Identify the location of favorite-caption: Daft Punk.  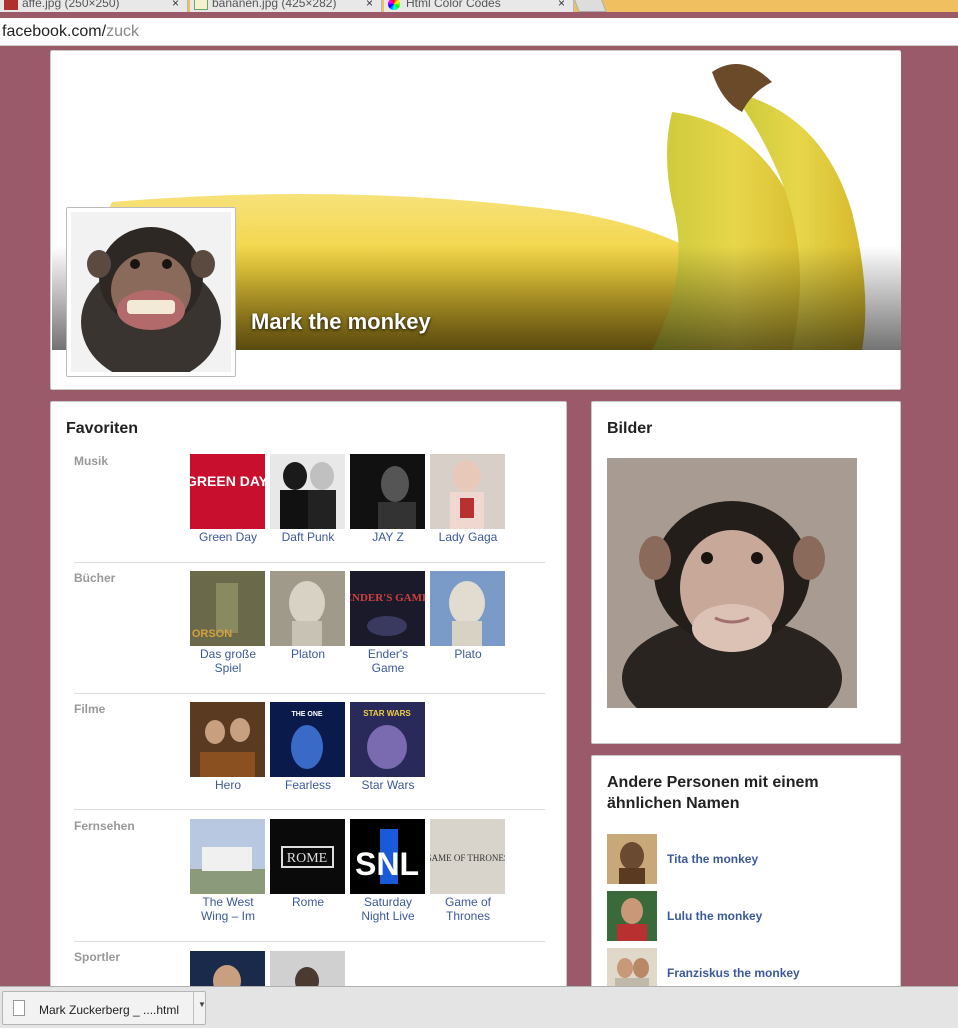
(308, 537).